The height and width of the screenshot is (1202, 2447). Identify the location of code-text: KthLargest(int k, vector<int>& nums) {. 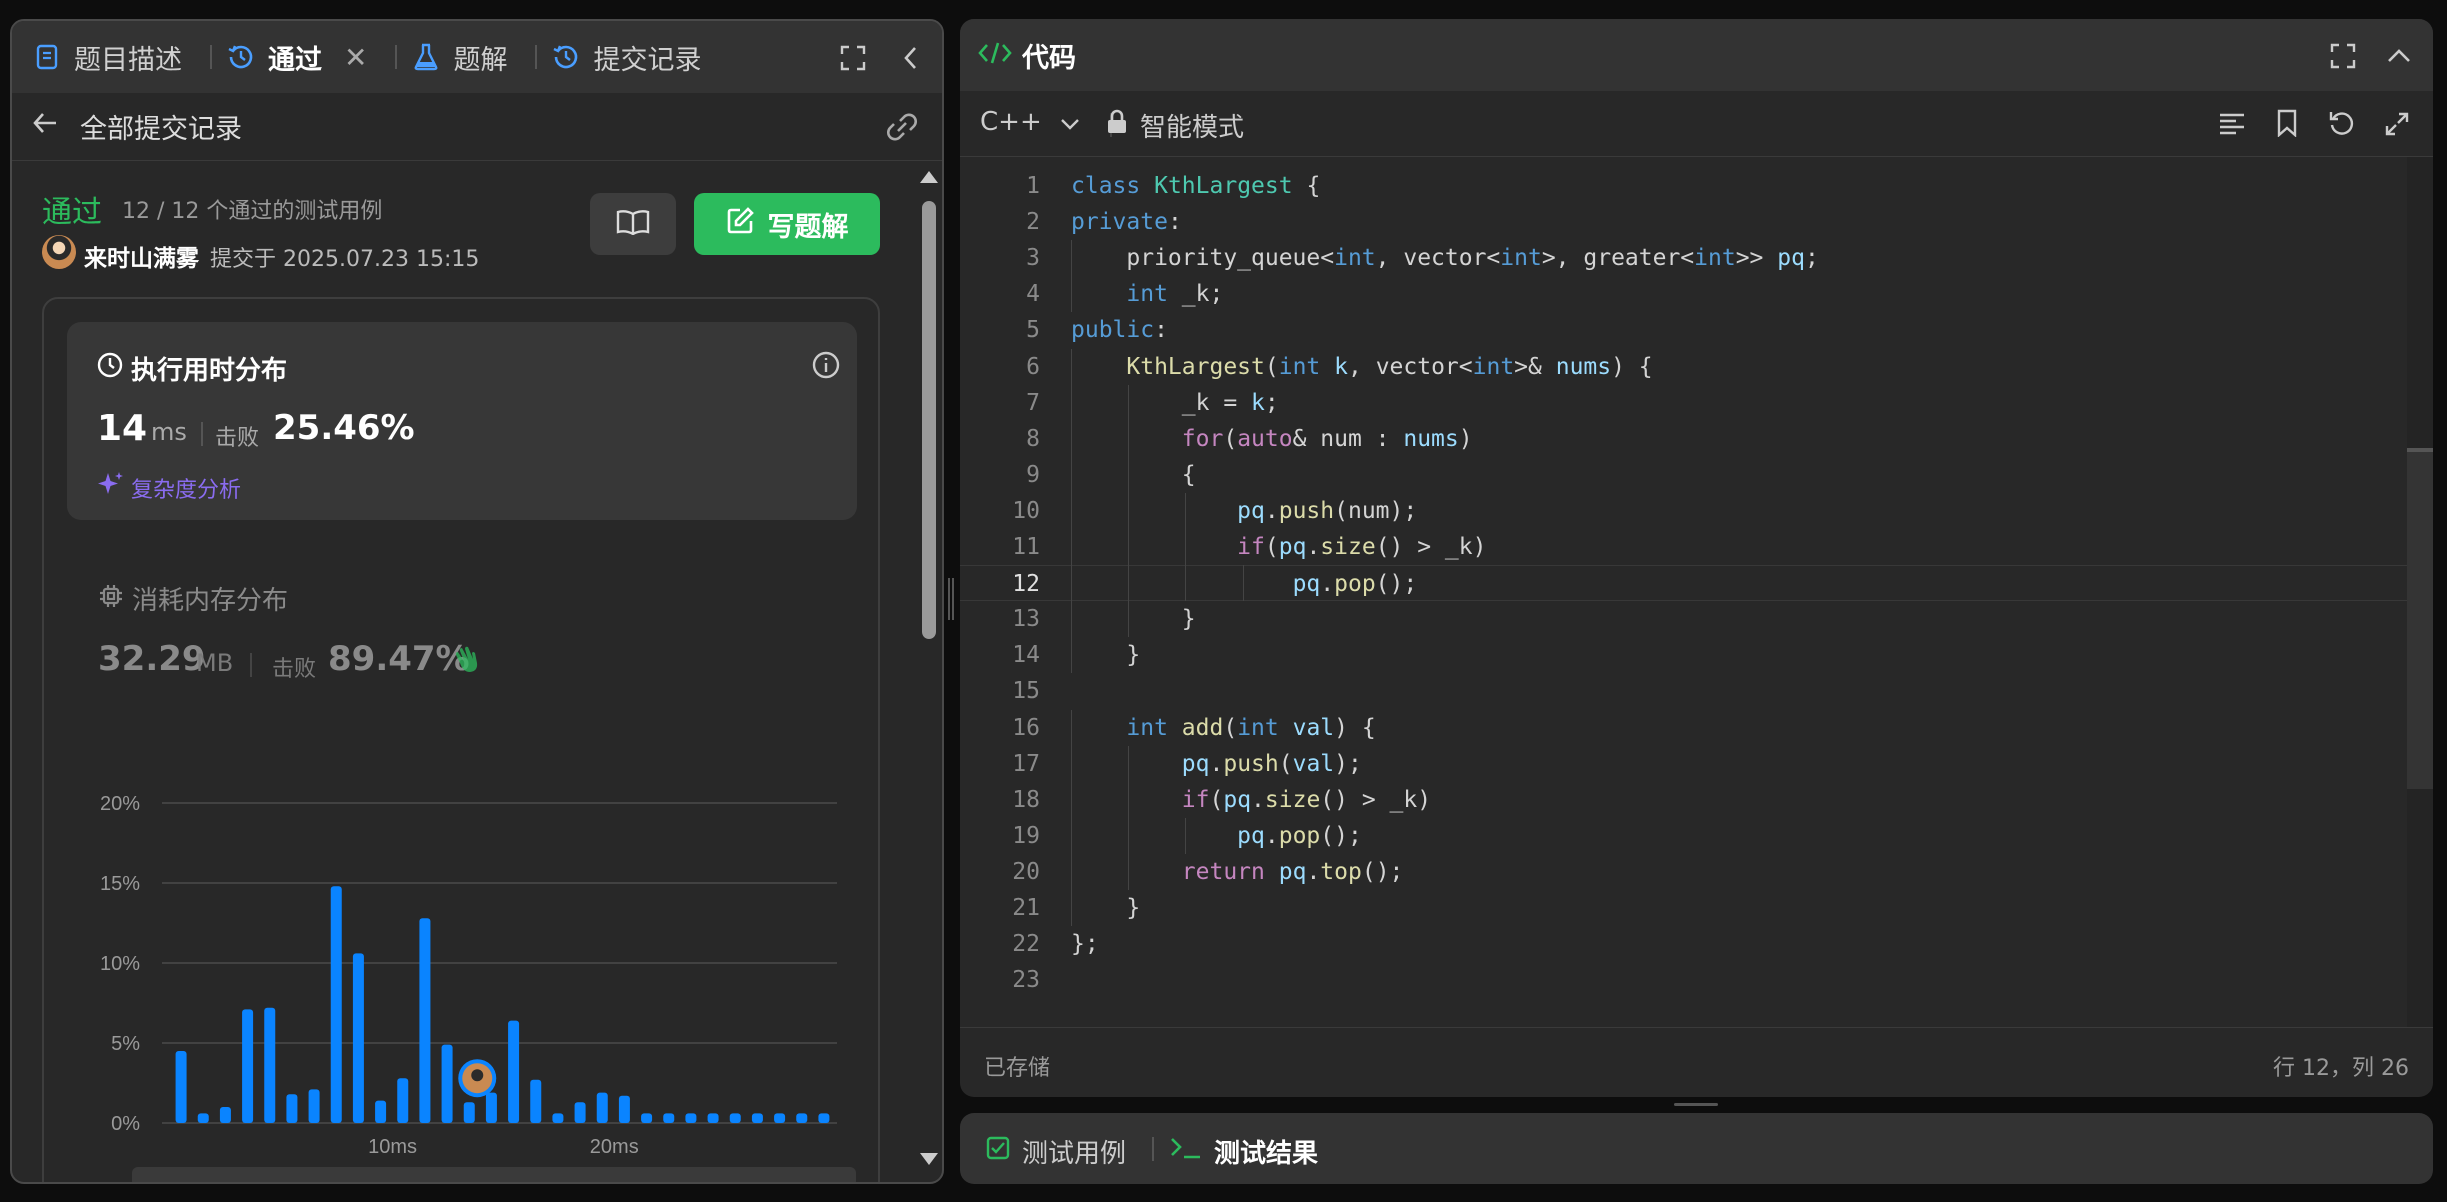
(1389, 366).